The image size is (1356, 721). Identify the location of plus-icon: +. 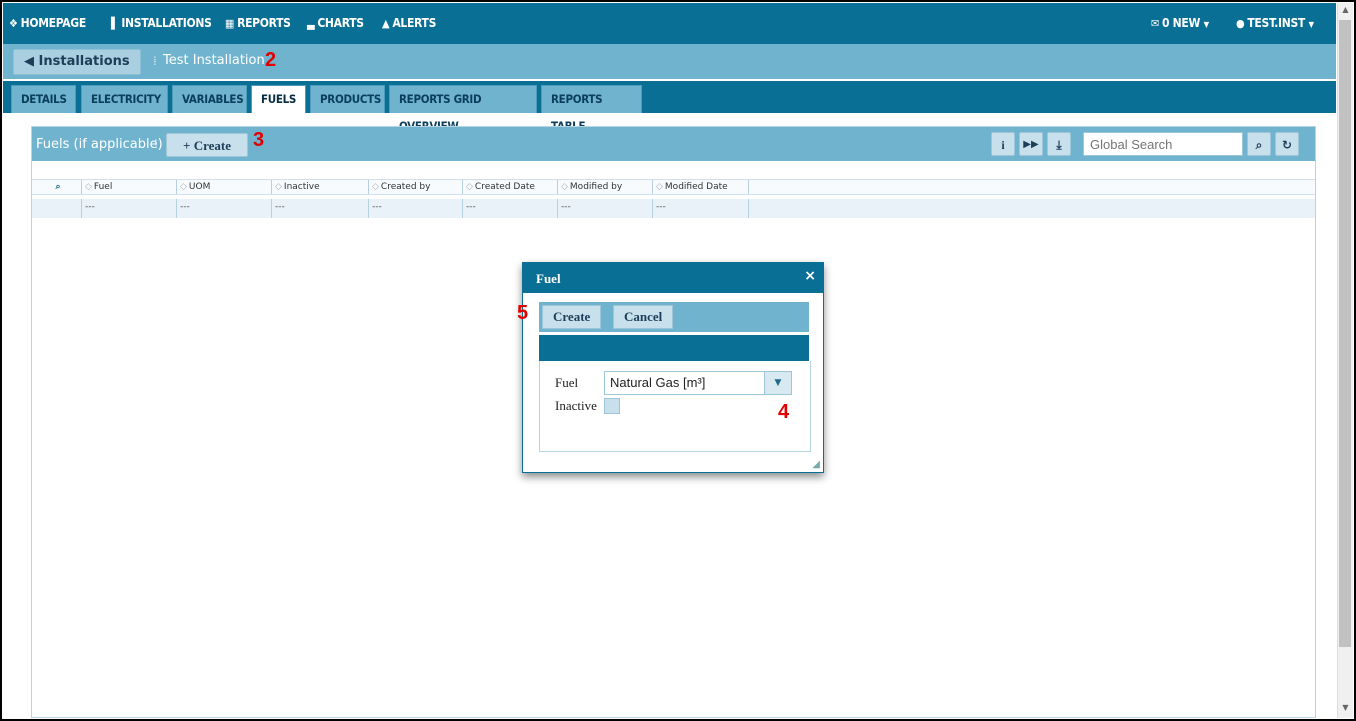
(187, 145).